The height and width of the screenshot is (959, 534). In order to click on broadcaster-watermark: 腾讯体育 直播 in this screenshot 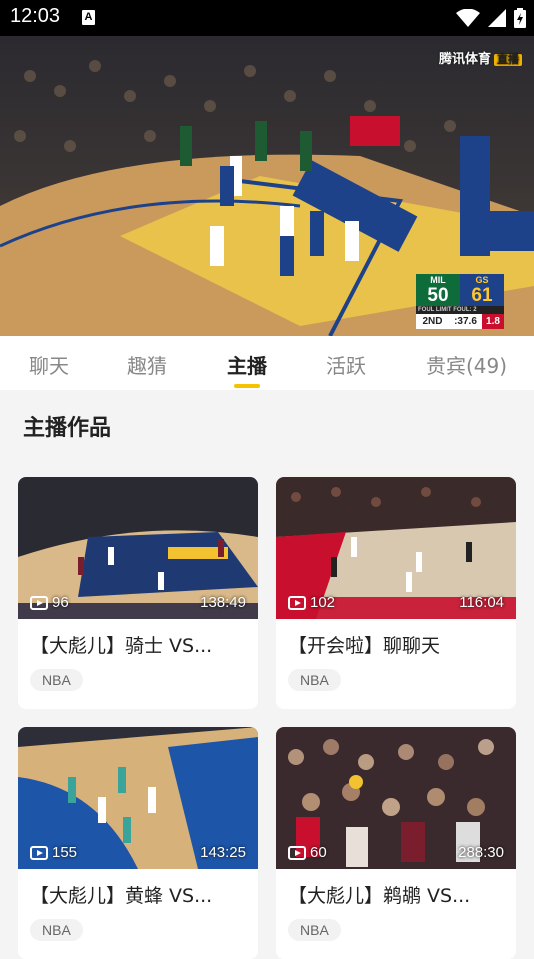, I will do `click(480, 57)`.